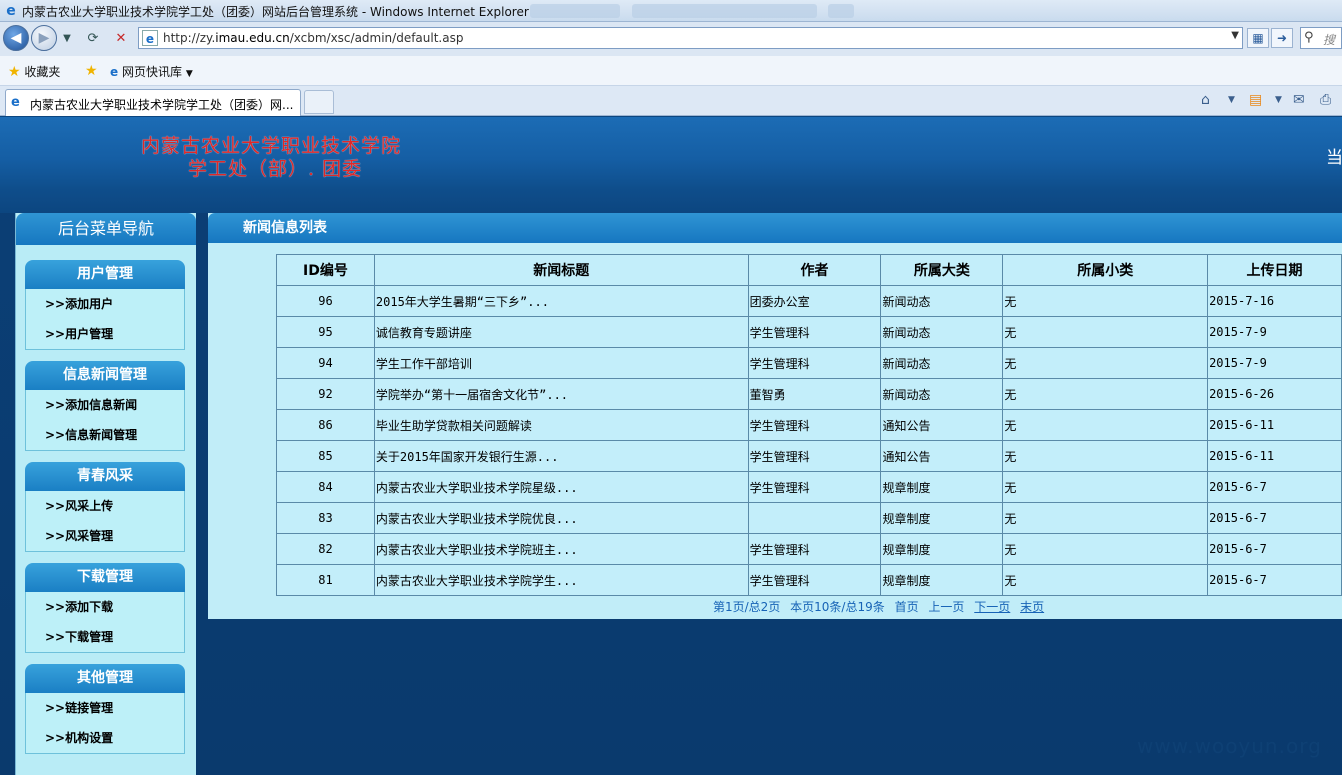 The width and height of the screenshot is (1342, 775). I want to click on site-banner: 内蒙古农业大学职业技术学院 学工处（部）. 团委 当, so click(671, 152).